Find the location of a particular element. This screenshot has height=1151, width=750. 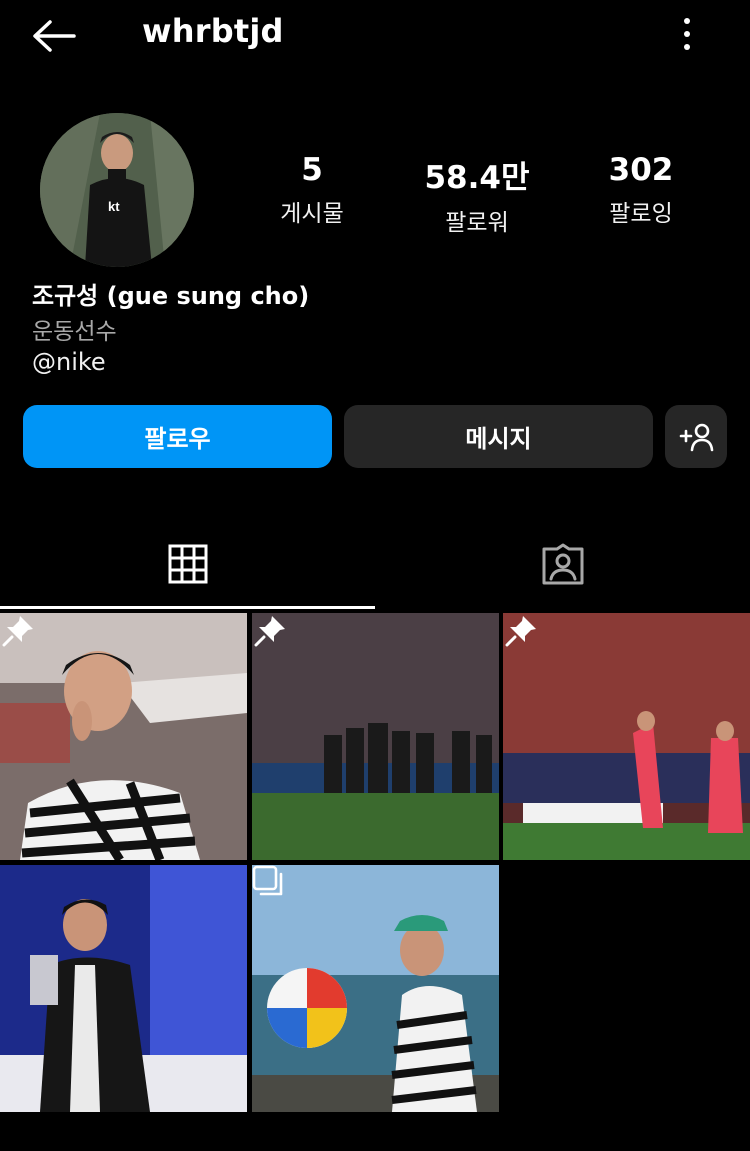

svg-text: kt is located at coordinates (114, 206).